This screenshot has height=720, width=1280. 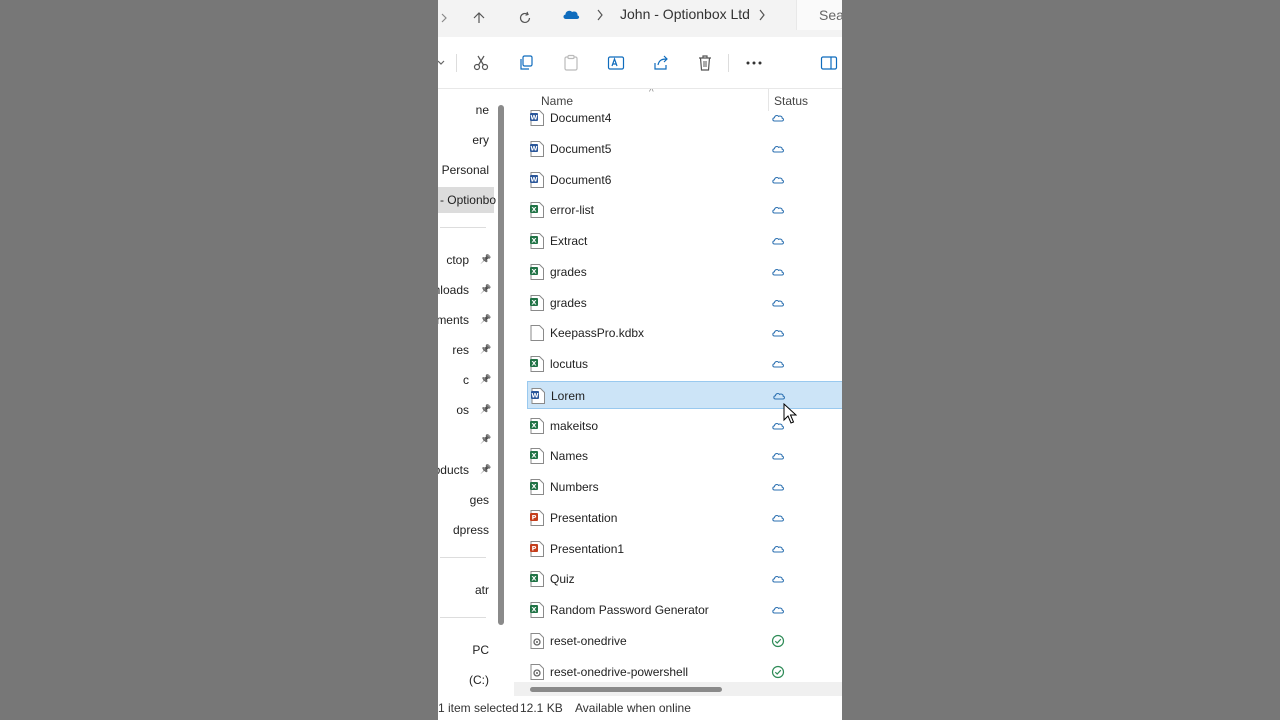 What do you see at coordinates (790, 413) in the screenshot?
I see `mouse-cursor-icon` at bounding box center [790, 413].